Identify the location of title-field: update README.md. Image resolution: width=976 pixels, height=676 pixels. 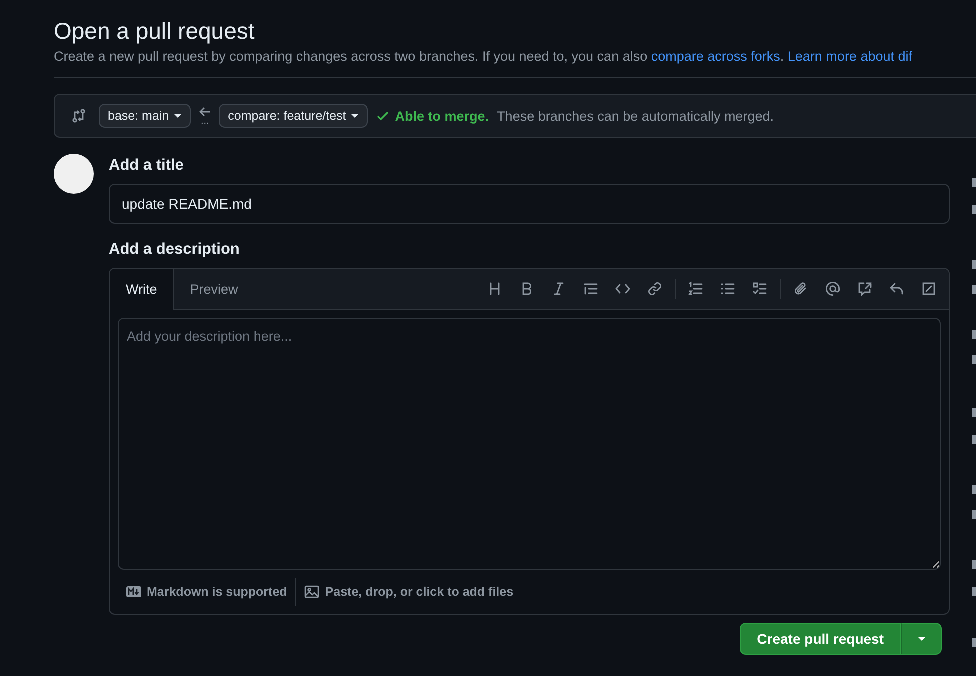
(529, 204).